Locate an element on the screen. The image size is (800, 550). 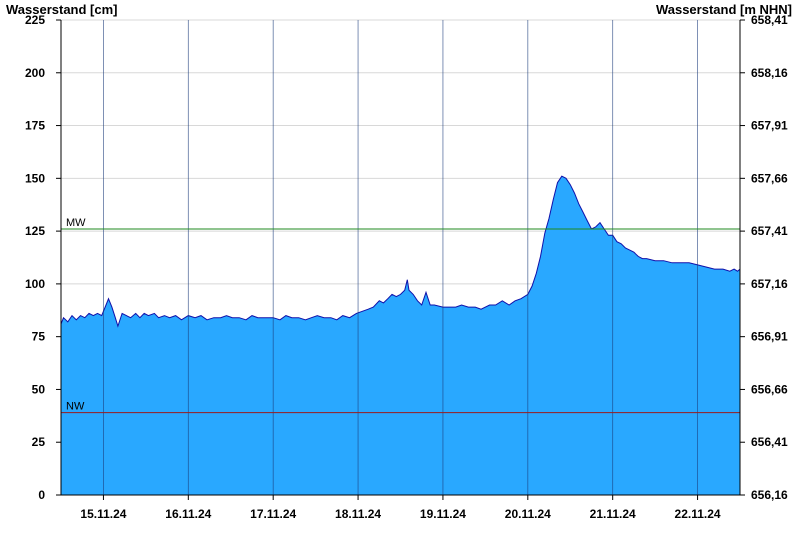
x-tick-label: 21.11.24 is located at coordinates (613, 514).